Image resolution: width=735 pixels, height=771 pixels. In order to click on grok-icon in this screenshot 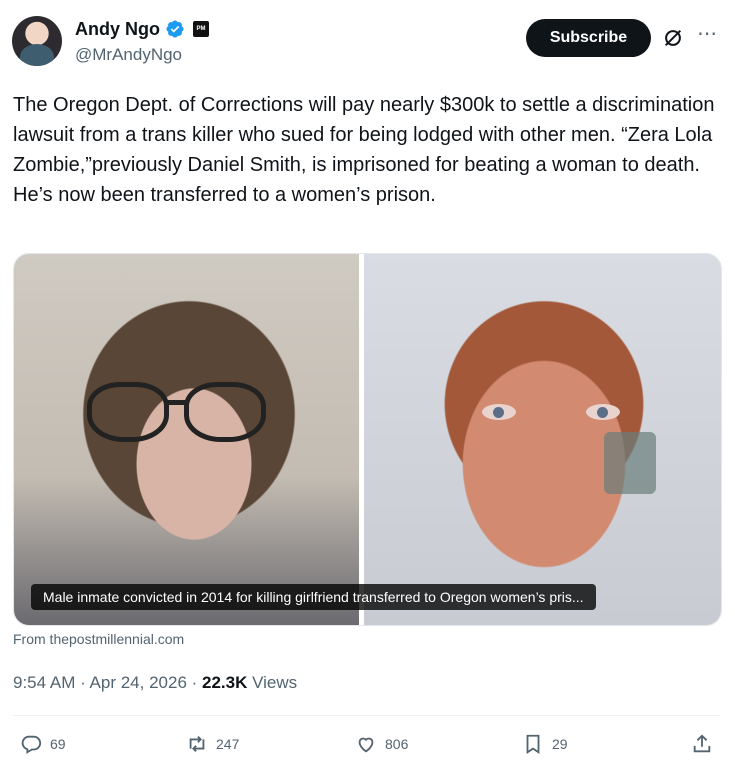, I will do `click(673, 38)`.